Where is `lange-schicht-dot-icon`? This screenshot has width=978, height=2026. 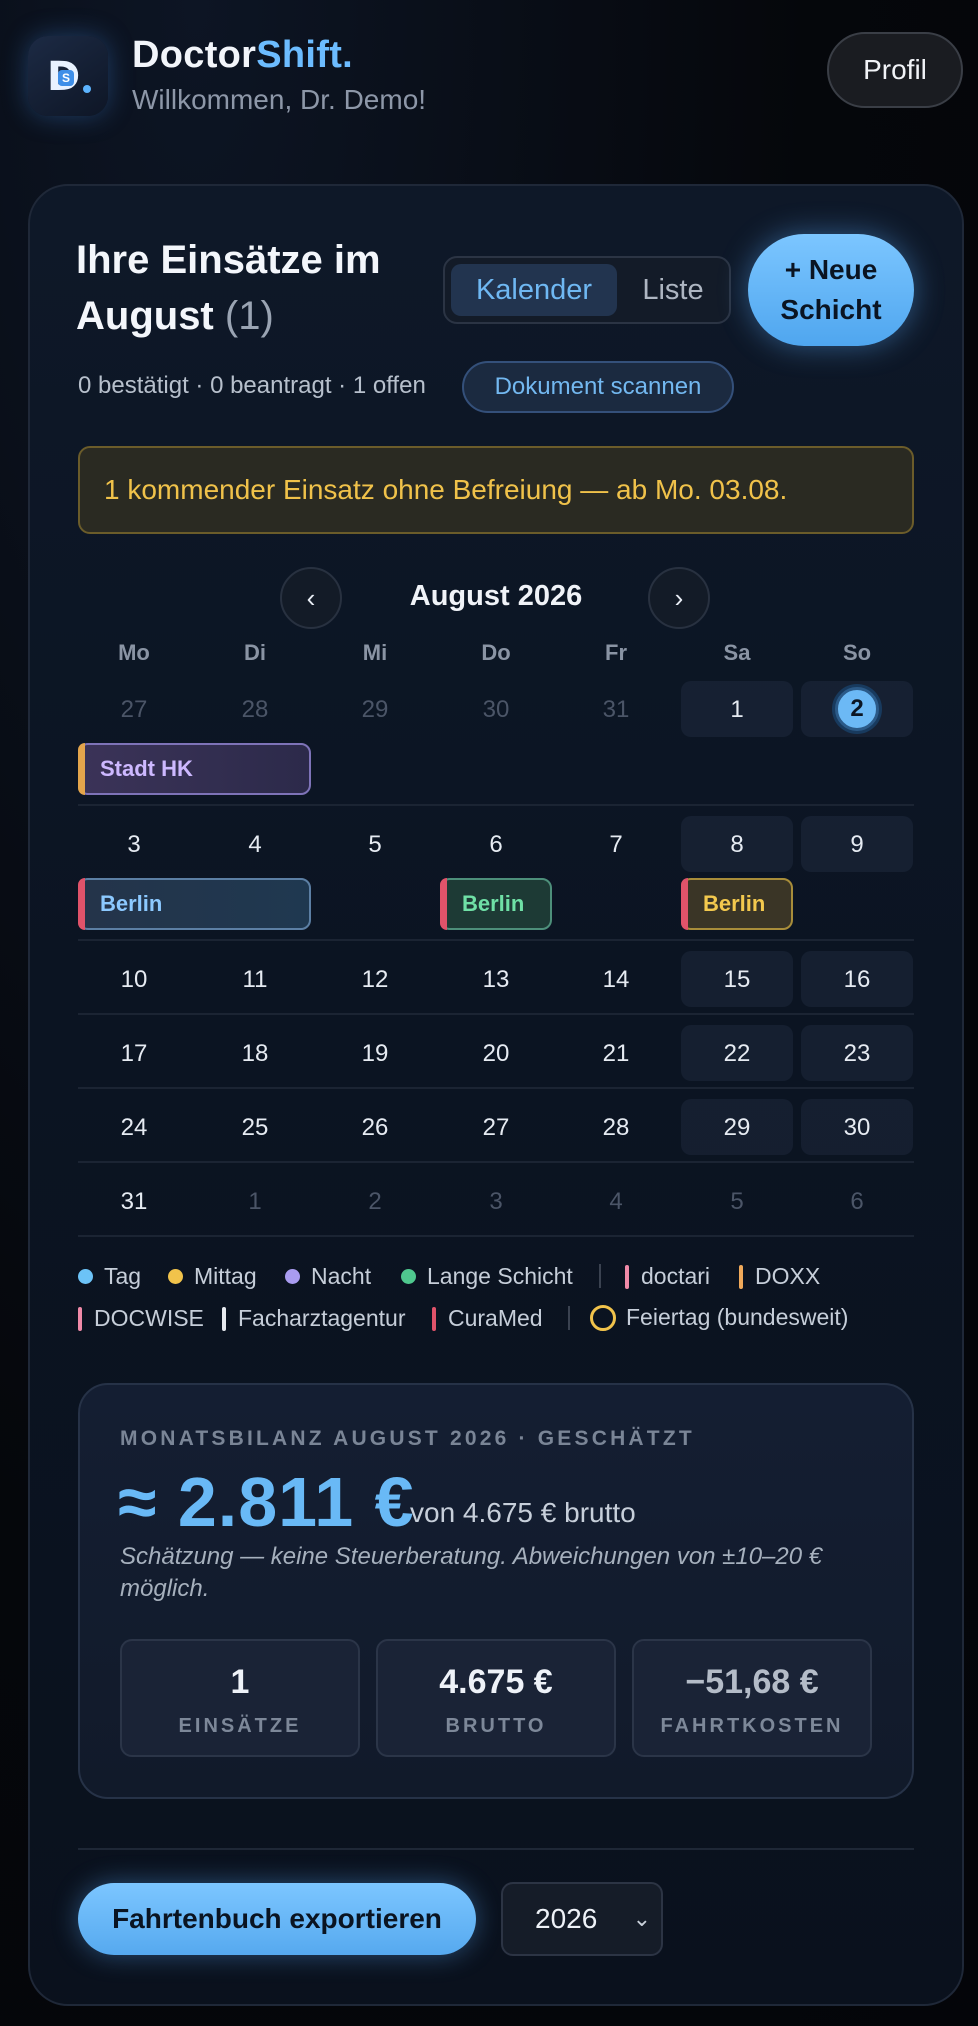 lange-schicht-dot-icon is located at coordinates (408, 1276).